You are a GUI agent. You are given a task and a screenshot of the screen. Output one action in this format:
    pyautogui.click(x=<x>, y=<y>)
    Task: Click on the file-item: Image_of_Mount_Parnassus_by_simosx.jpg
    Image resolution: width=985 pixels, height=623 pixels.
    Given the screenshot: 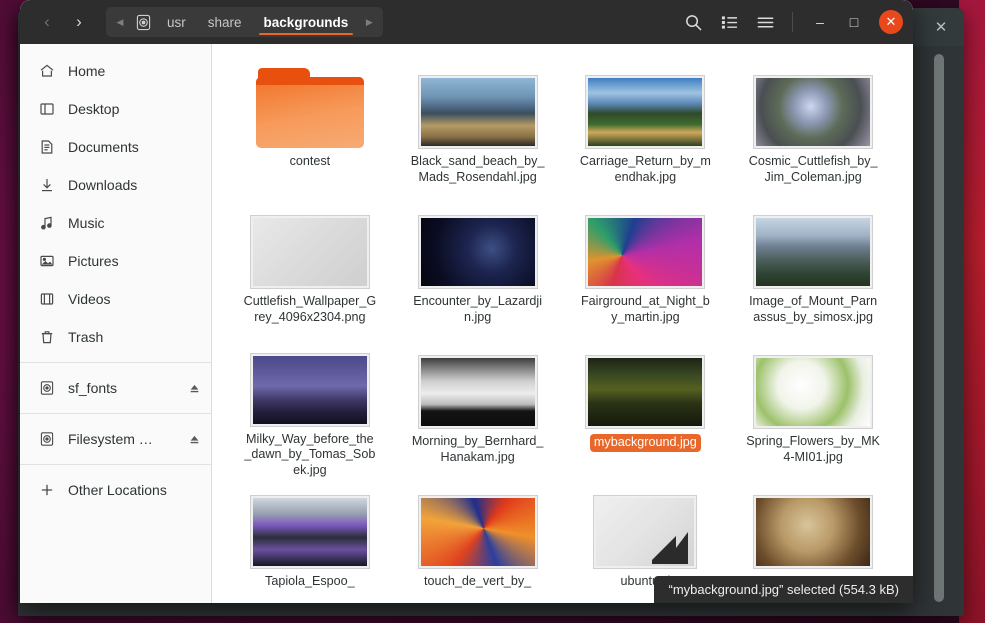 What is the action you would take?
    pyautogui.click(x=813, y=268)
    